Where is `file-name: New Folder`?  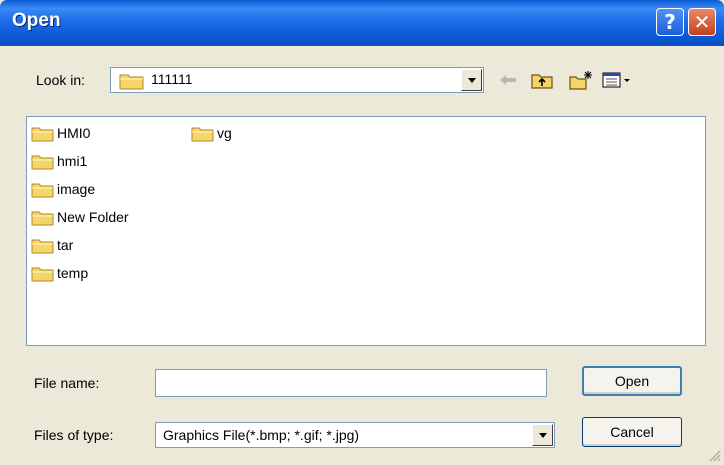 file-name: New Folder is located at coordinates (93, 217).